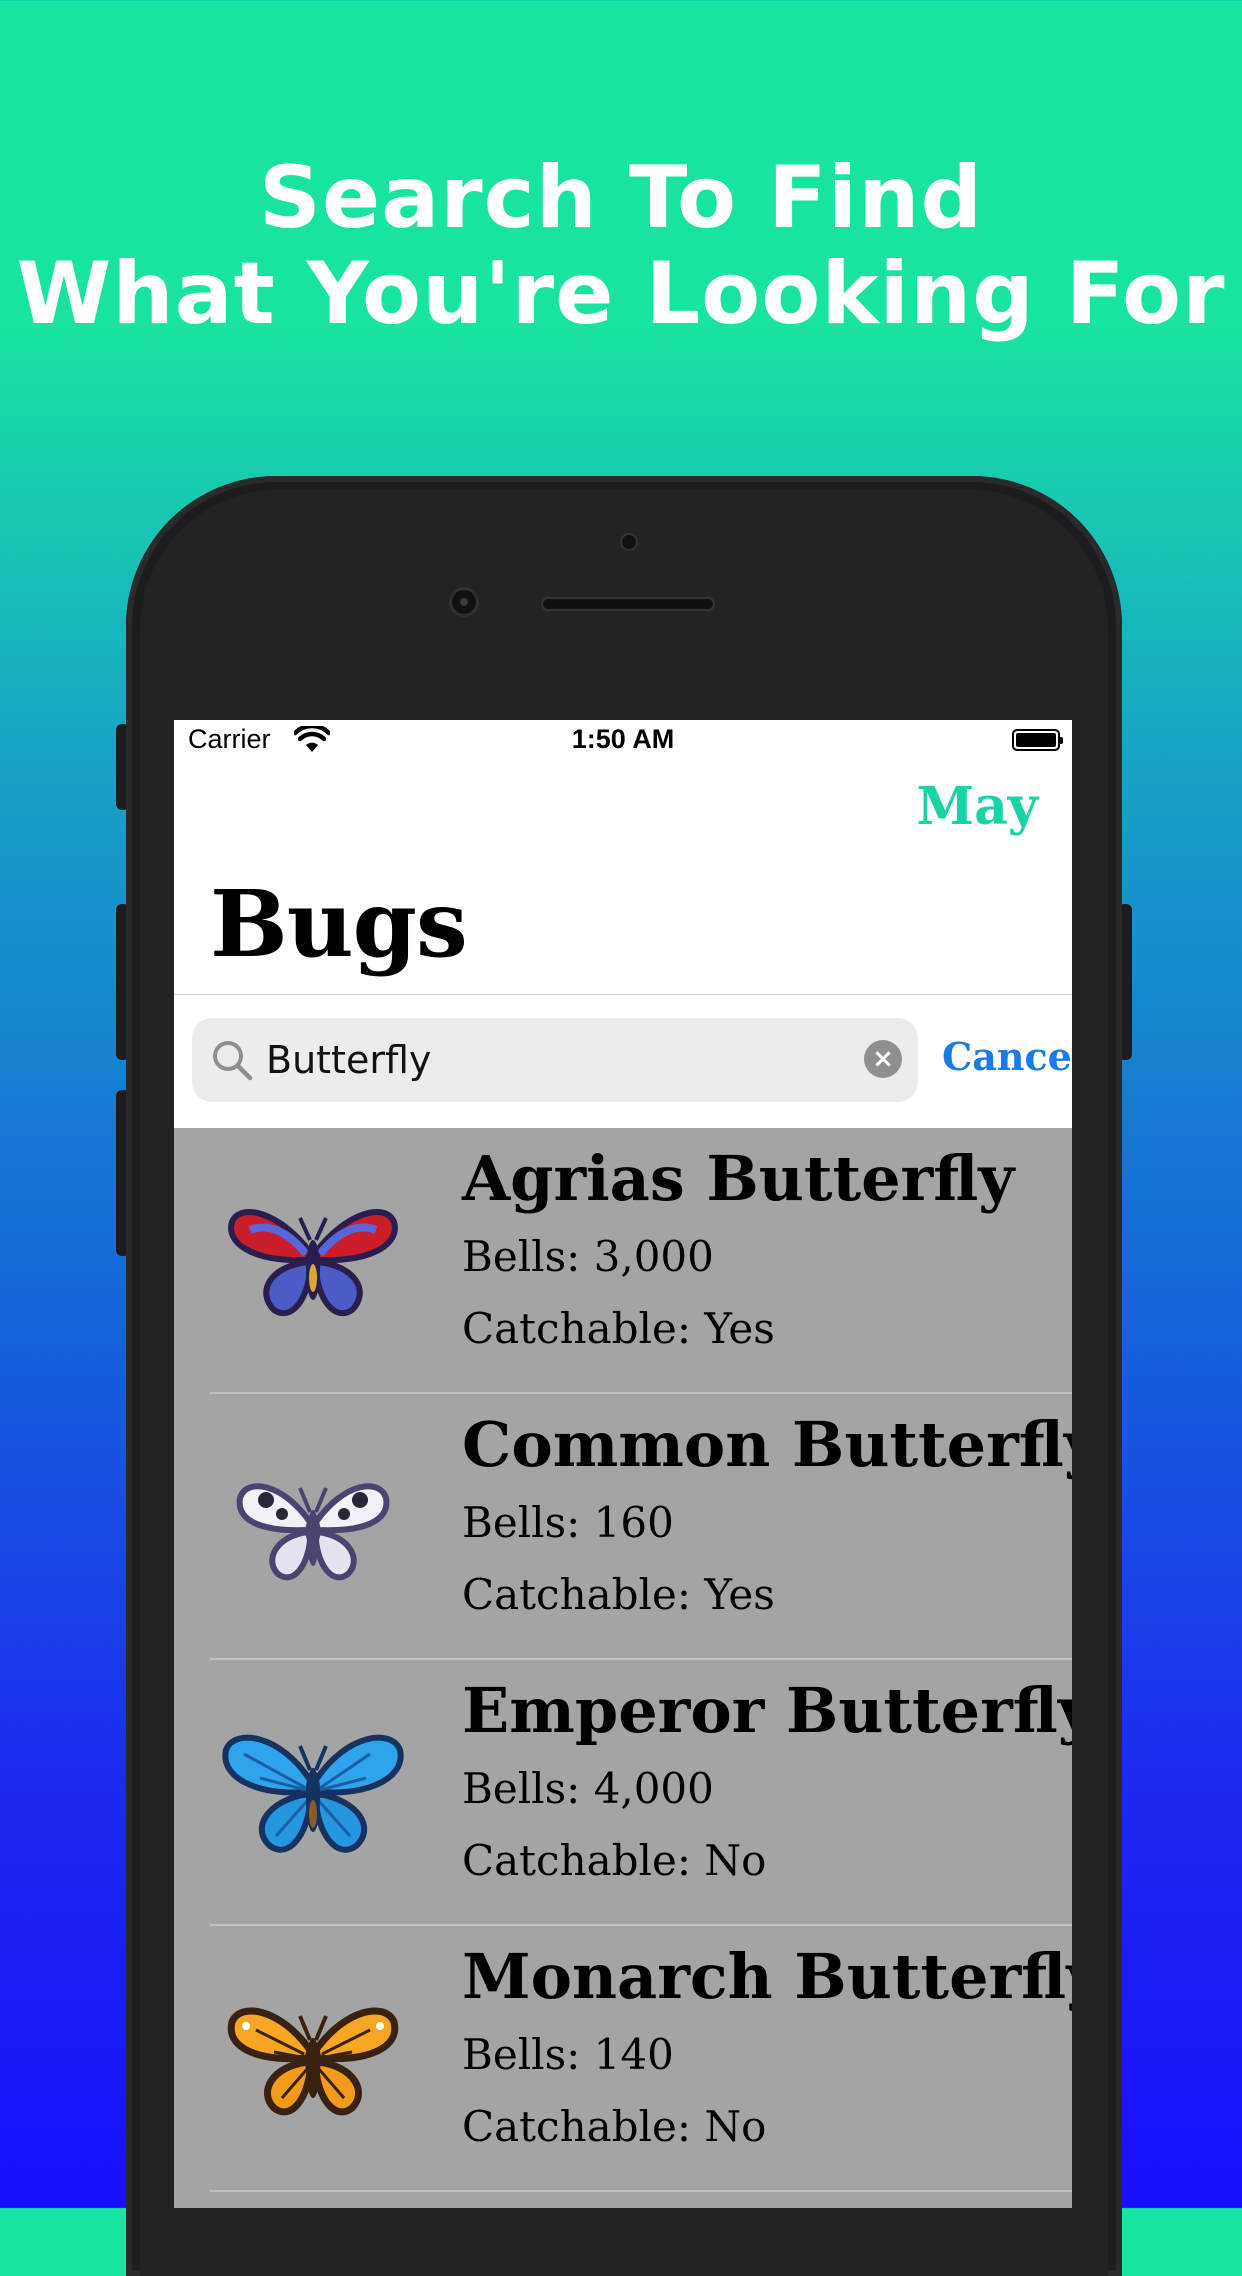 This screenshot has height=2276, width=1242. What do you see at coordinates (464, 602) in the screenshot?
I see `front-camera-icon` at bounding box center [464, 602].